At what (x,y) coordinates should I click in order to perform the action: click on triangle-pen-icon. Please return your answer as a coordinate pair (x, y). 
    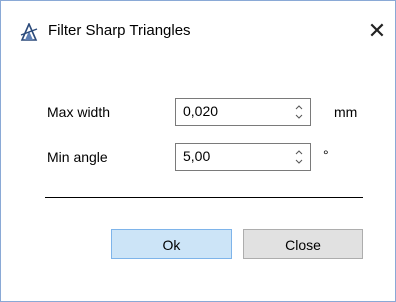
    Looking at the image, I should click on (29, 31).